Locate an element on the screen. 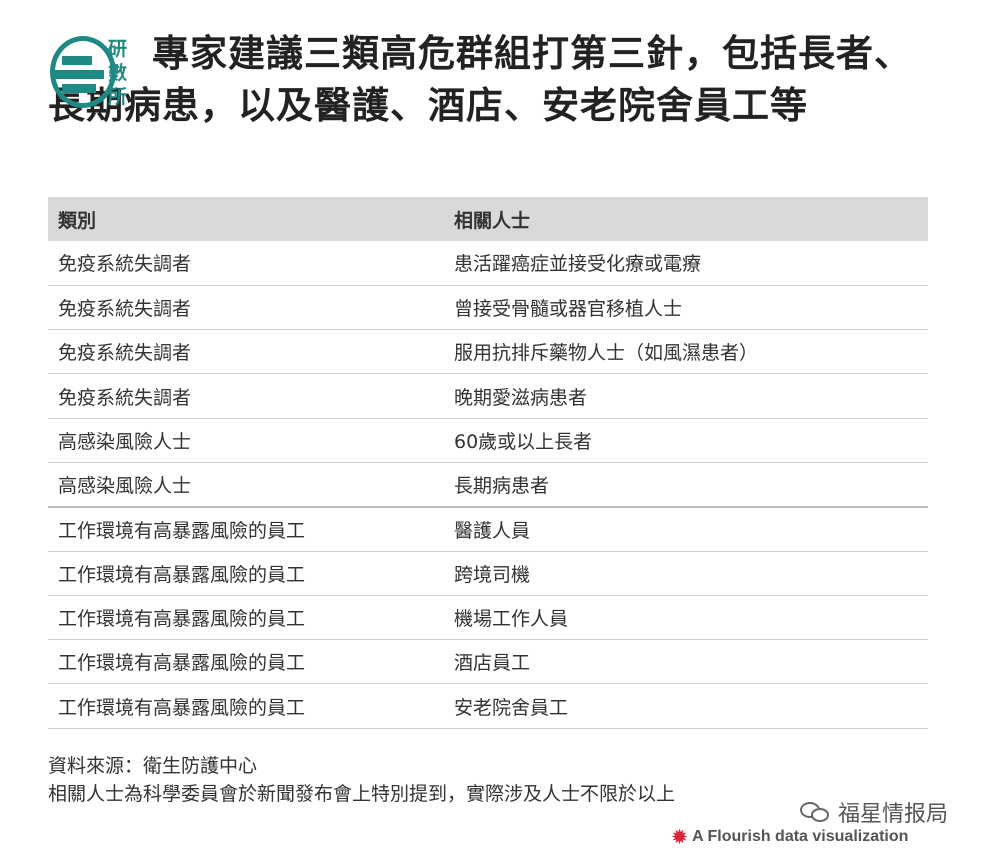 This screenshot has height=853, width=988. page-title: 專家建議三類高危群組打第三針，包括長者、長期病患，以及醫護、酒店、安老院舍員工等 is located at coordinates (480, 79).